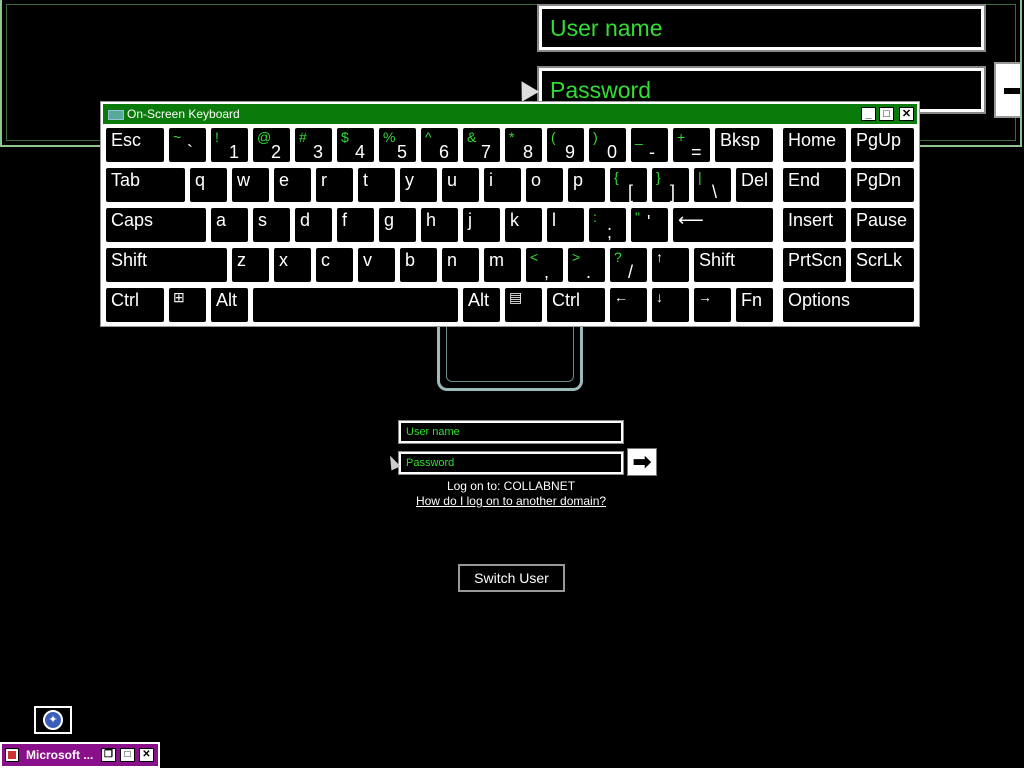 The image size is (1024, 768). Describe the element at coordinates (814, 225) in the screenshot. I see `key-insert: Insert` at that location.